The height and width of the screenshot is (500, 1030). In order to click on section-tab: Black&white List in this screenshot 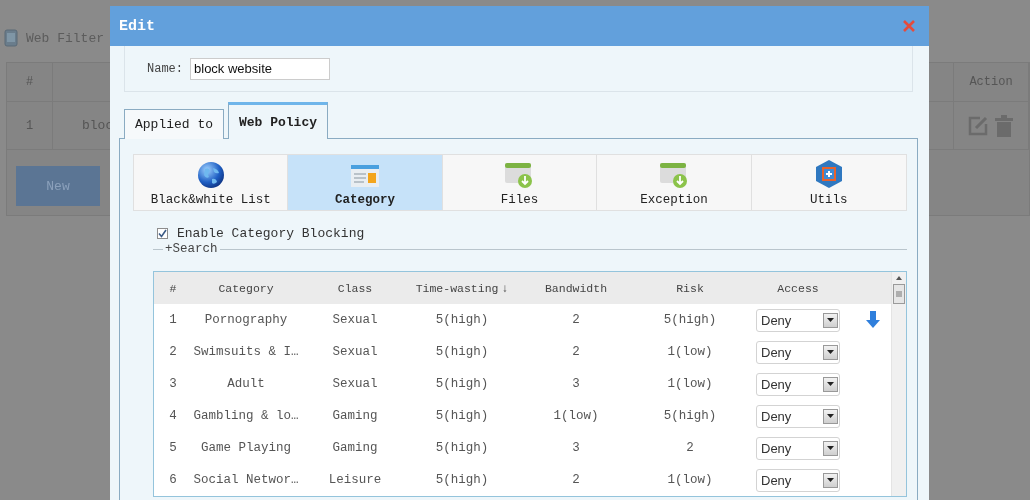, I will do `click(211, 182)`.